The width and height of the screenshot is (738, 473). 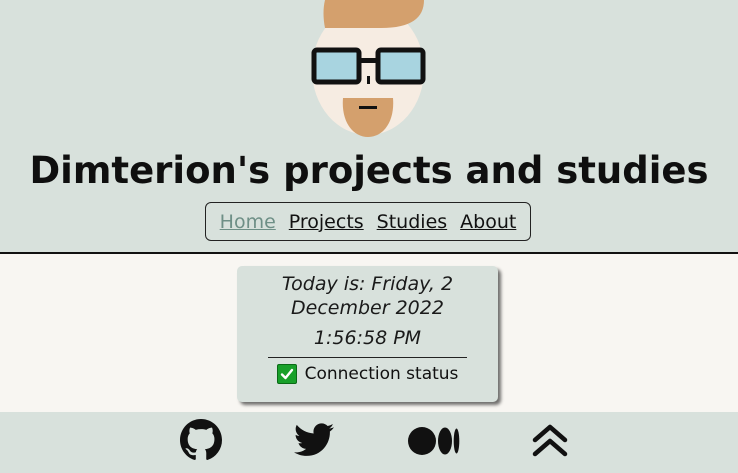 I want to click on nav-item-projects: Projects, so click(x=326, y=222).